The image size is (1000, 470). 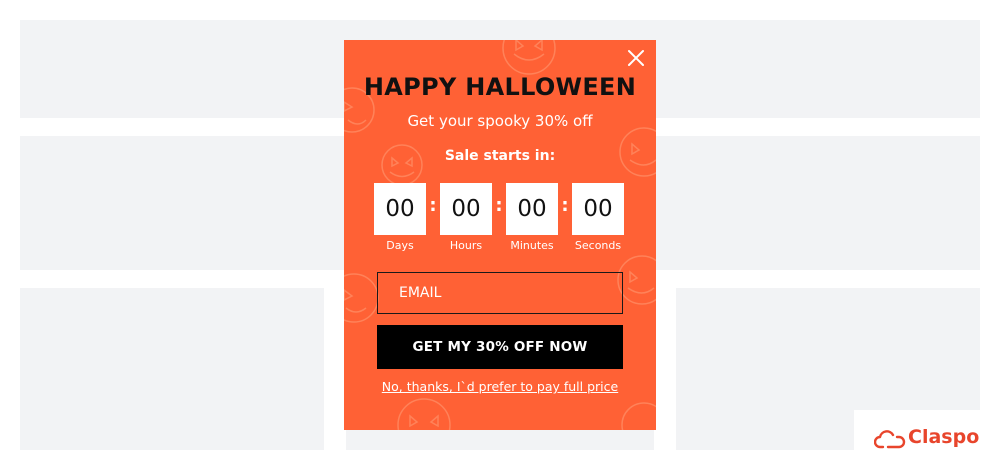 What do you see at coordinates (400, 209) in the screenshot?
I see `countdown-days-value: 00` at bounding box center [400, 209].